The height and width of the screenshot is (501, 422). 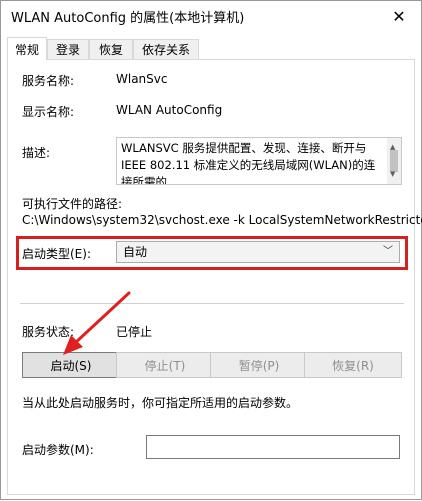 What do you see at coordinates (142, 79) in the screenshot?
I see `service-name-value: WlanSvc` at bounding box center [142, 79].